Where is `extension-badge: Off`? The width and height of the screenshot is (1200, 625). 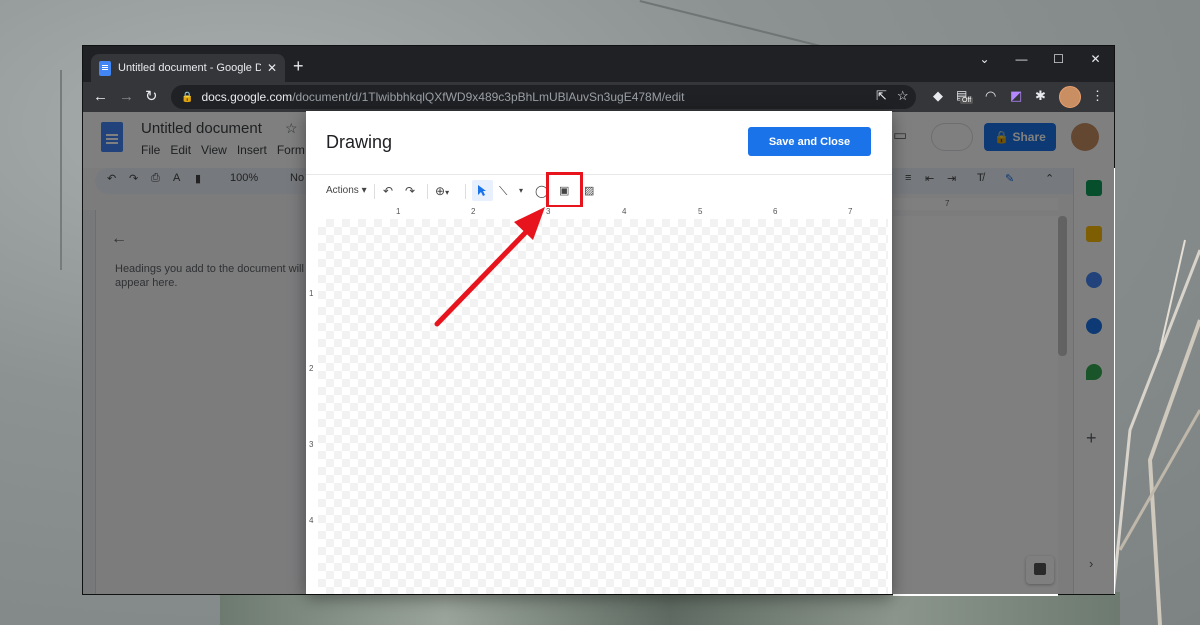
extension-badge: Off is located at coordinates (966, 100).